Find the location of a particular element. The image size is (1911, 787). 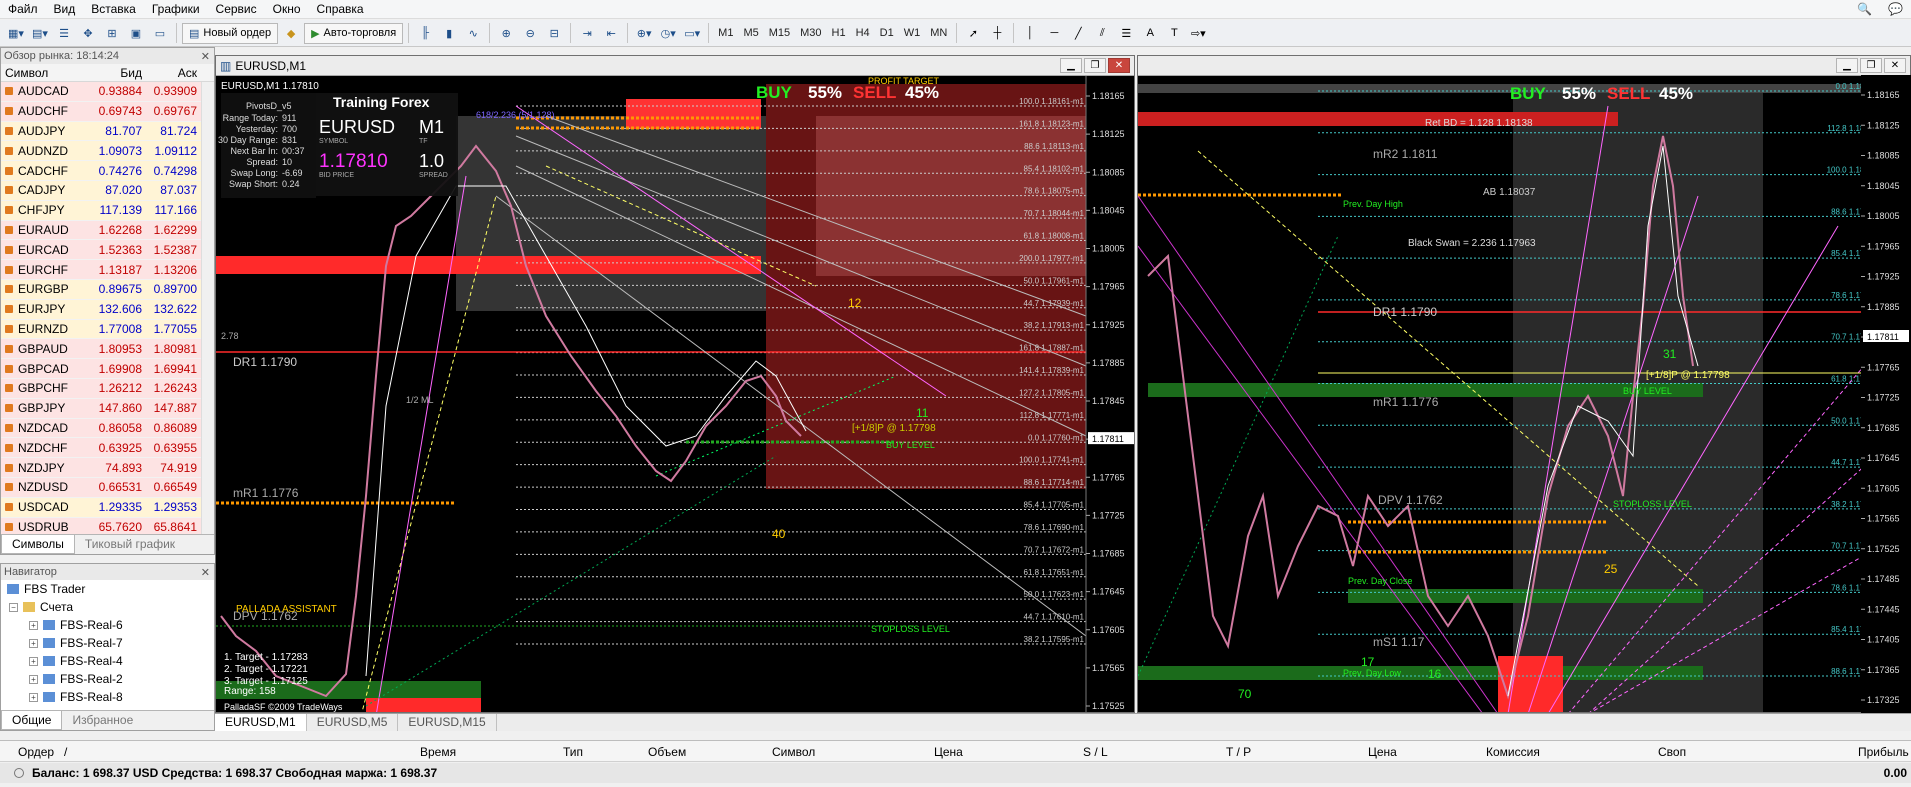

autotrading-button: ▶ Авто-торговля is located at coordinates (354, 33).